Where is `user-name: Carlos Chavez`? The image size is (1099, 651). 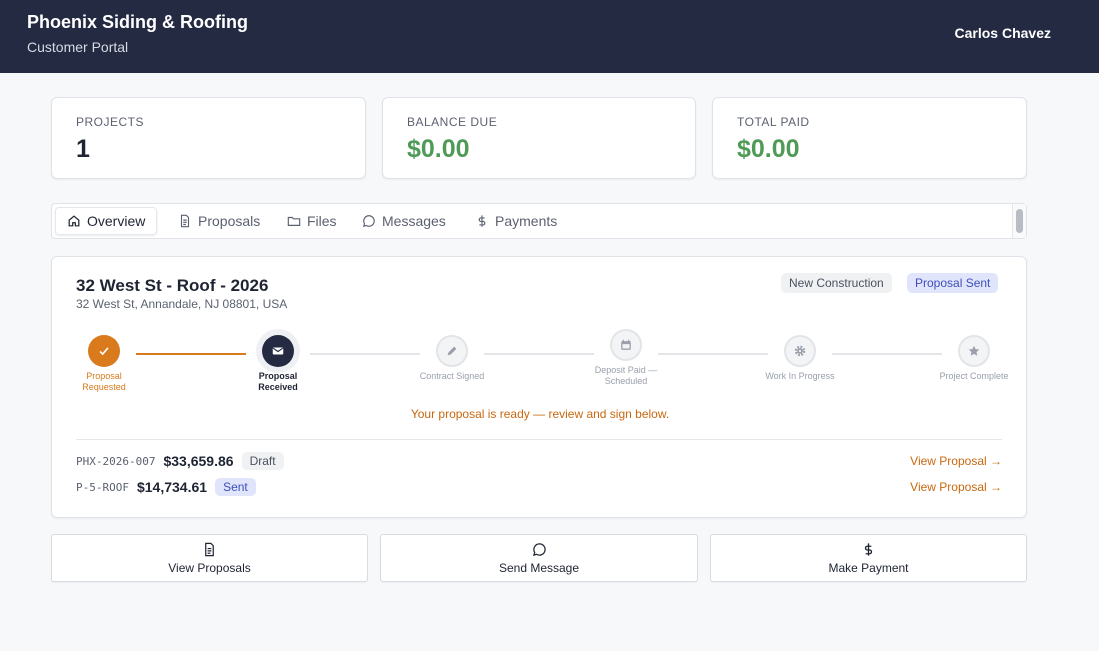 user-name: Carlos Chavez is located at coordinates (1003, 33).